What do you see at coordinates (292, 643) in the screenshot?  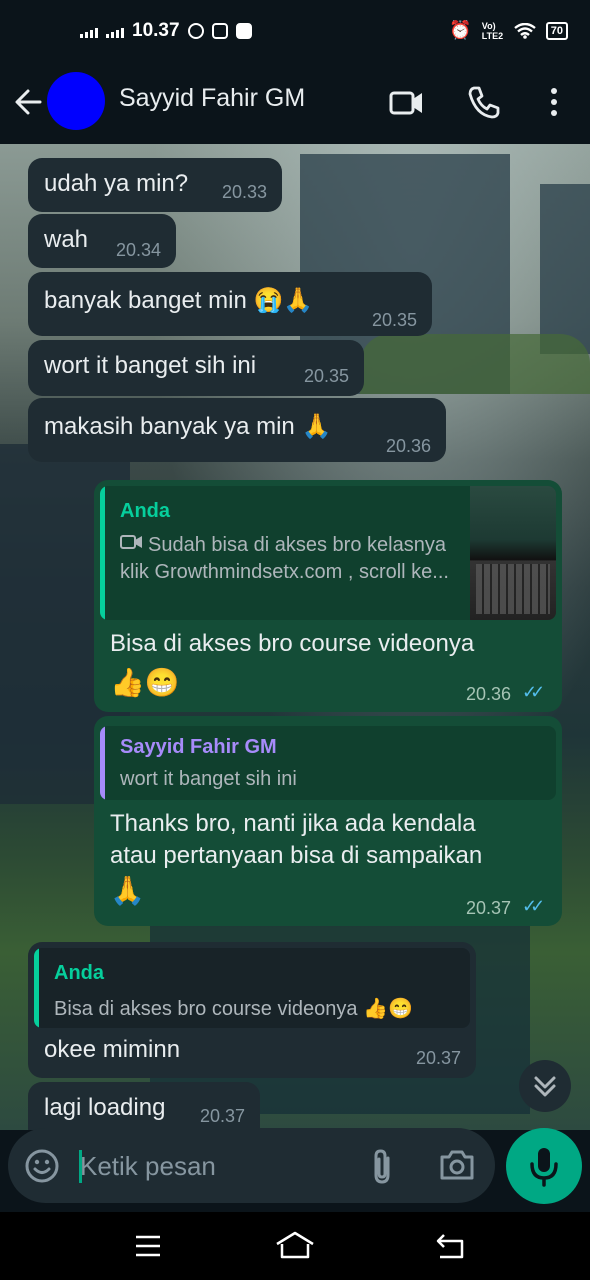 I see `message-text: Bisa di akses bro course videonya` at bounding box center [292, 643].